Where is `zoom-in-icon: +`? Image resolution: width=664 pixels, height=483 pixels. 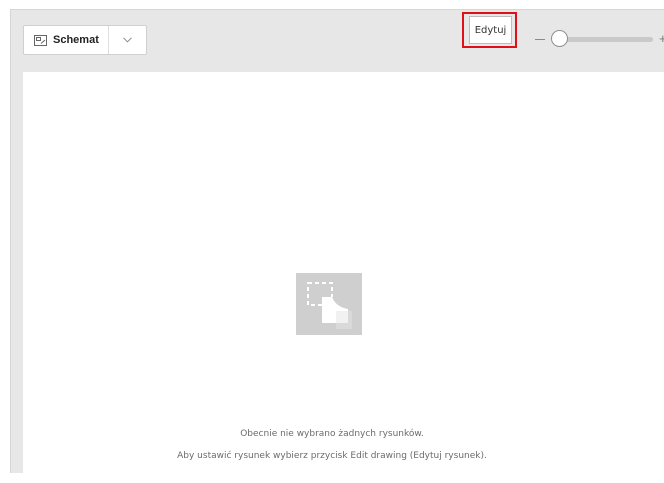
zoom-in-icon: + is located at coordinates (661, 39).